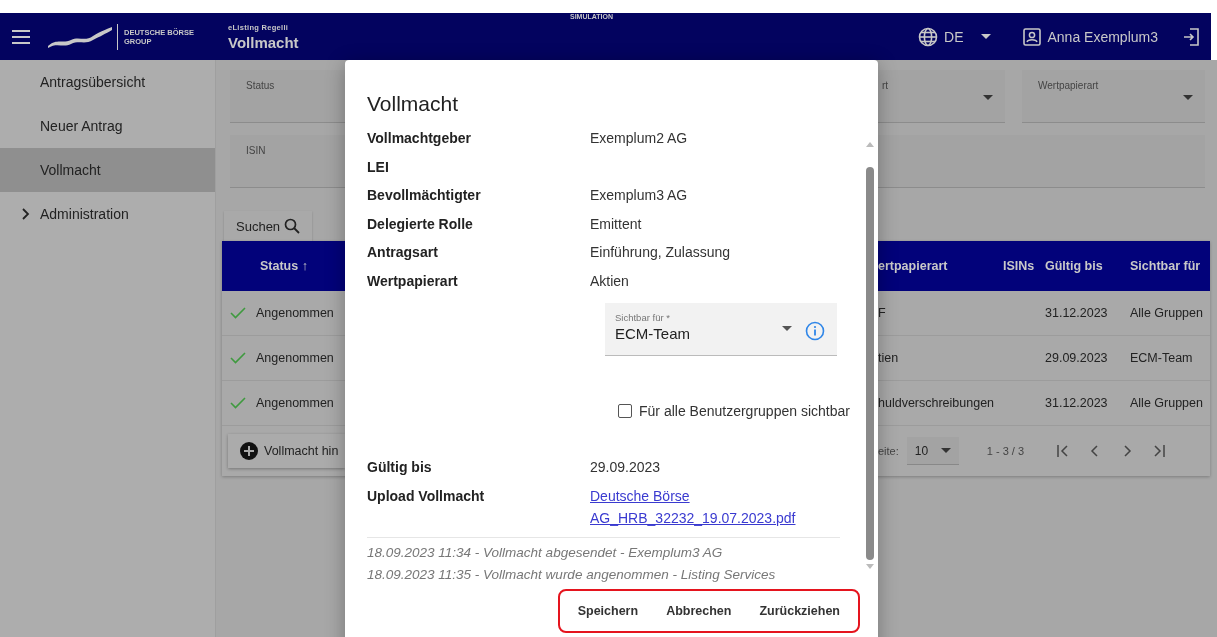 This screenshot has width=1217, height=637. I want to click on last-page-icon, so click(1159, 451).